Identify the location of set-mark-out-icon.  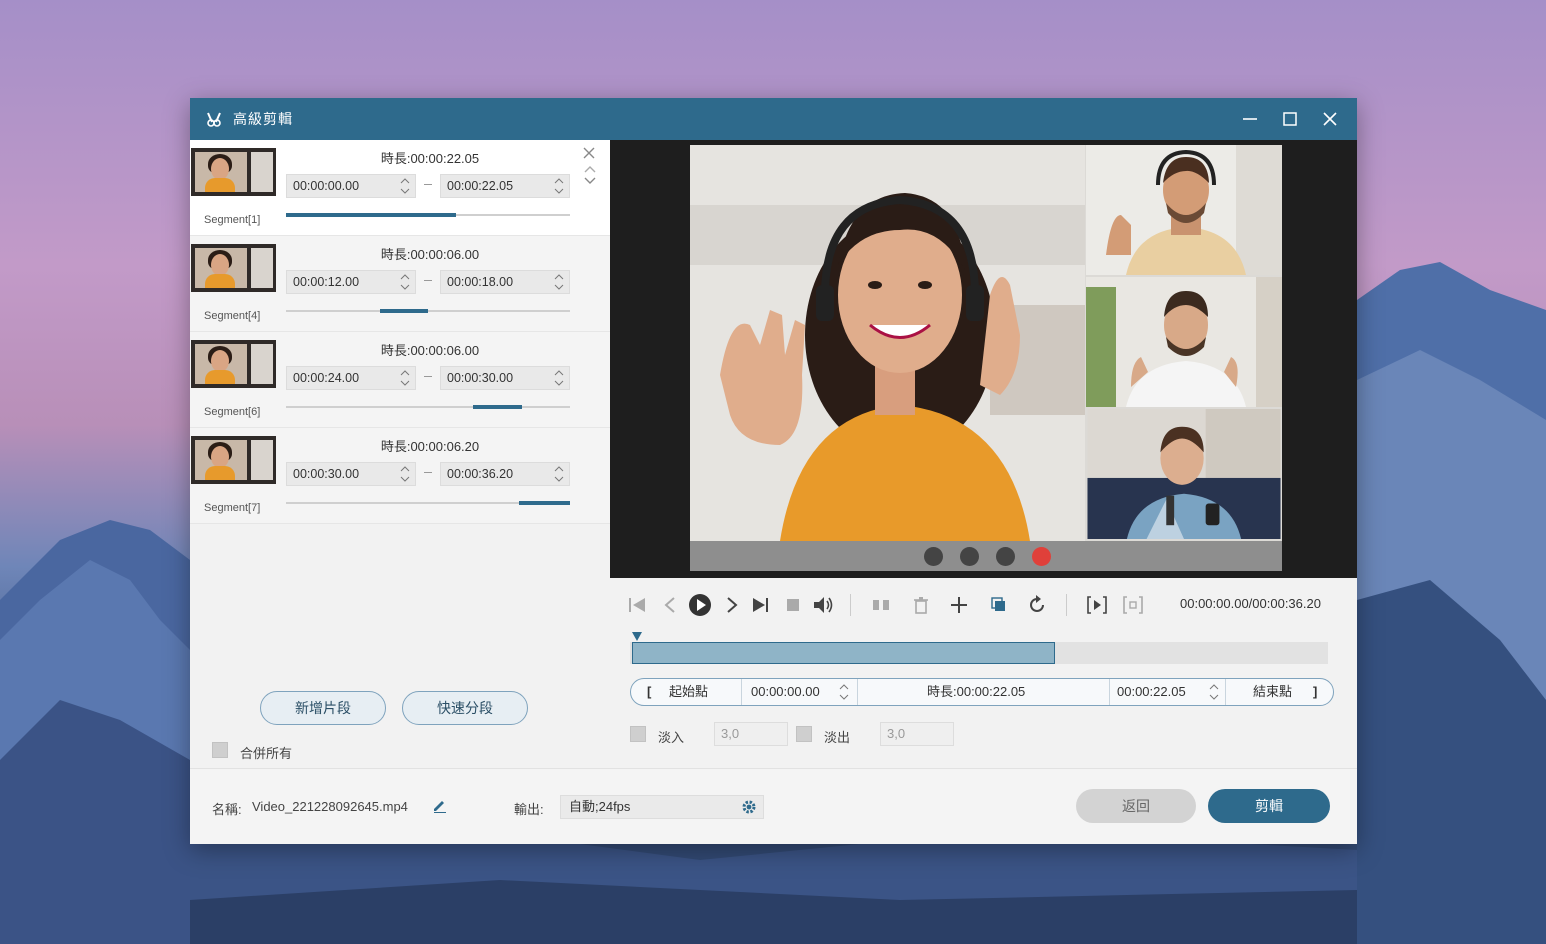
(1133, 605).